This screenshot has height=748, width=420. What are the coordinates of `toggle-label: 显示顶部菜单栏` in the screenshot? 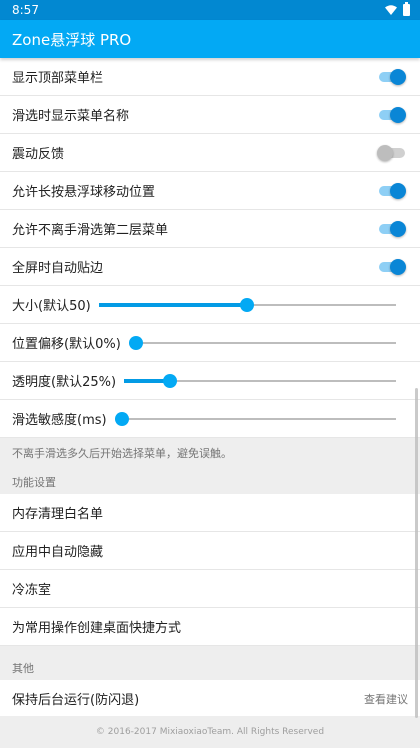 It's located at (58, 78).